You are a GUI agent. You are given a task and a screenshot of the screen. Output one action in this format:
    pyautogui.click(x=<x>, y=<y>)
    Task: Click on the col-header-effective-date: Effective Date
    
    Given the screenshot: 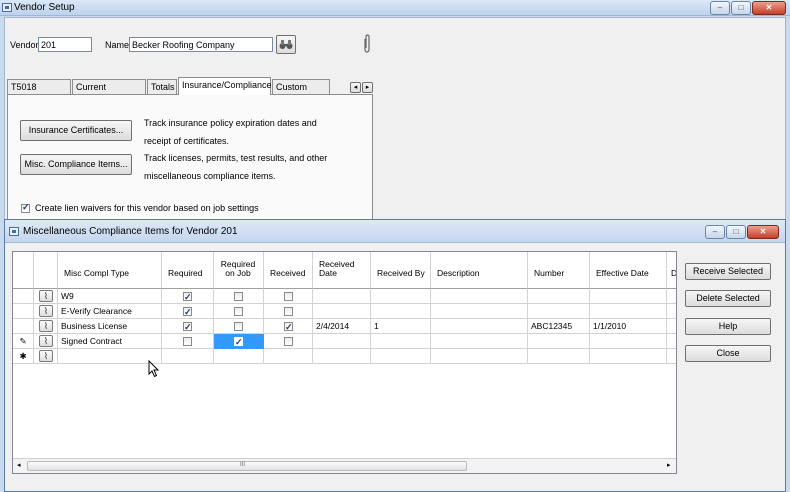 What is the action you would take?
    pyautogui.click(x=628, y=270)
    